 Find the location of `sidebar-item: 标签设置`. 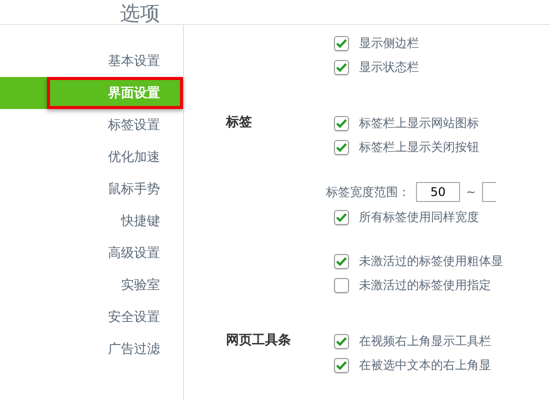

sidebar-item: 标签设置 is located at coordinates (91, 125).